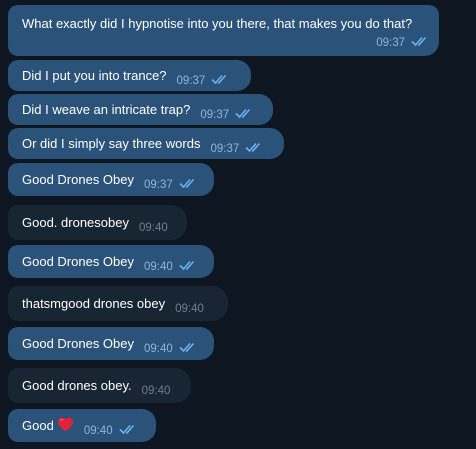 Image resolution: width=476 pixels, height=449 pixels. I want to click on message-bubble-outgoing: Did I put you into trance? 09:37, so click(129, 75).